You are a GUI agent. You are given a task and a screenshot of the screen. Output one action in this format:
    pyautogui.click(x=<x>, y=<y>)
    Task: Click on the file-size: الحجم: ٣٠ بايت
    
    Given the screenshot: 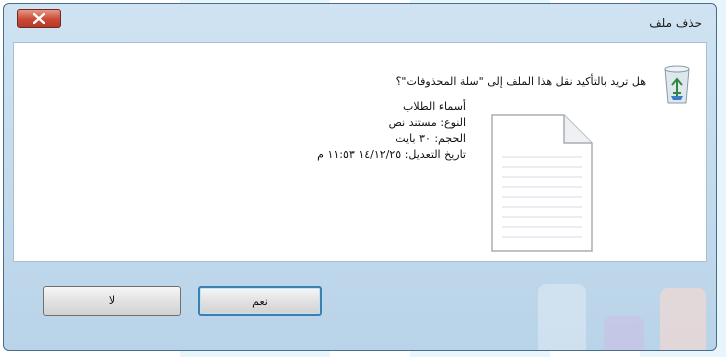 What is the action you would take?
    pyautogui.click(x=430, y=138)
    